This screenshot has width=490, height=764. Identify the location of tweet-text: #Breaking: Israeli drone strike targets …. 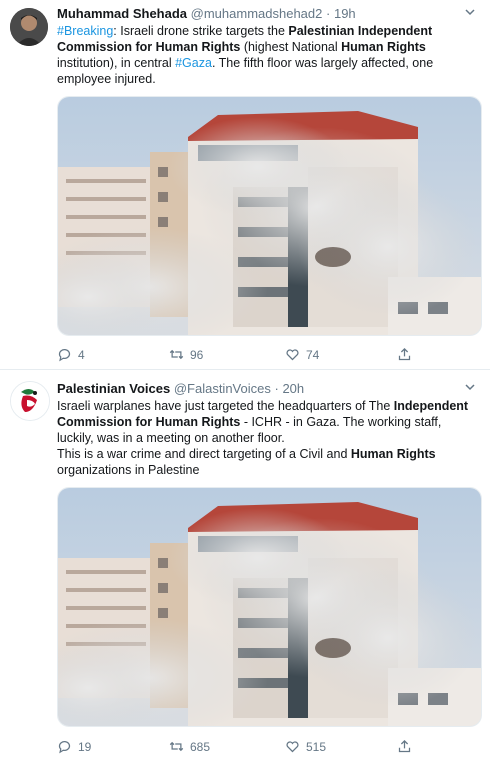
(245, 55).